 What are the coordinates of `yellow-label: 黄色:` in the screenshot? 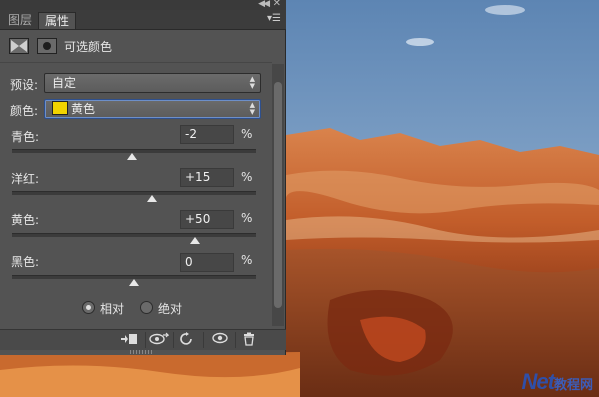 It's located at (25, 220).